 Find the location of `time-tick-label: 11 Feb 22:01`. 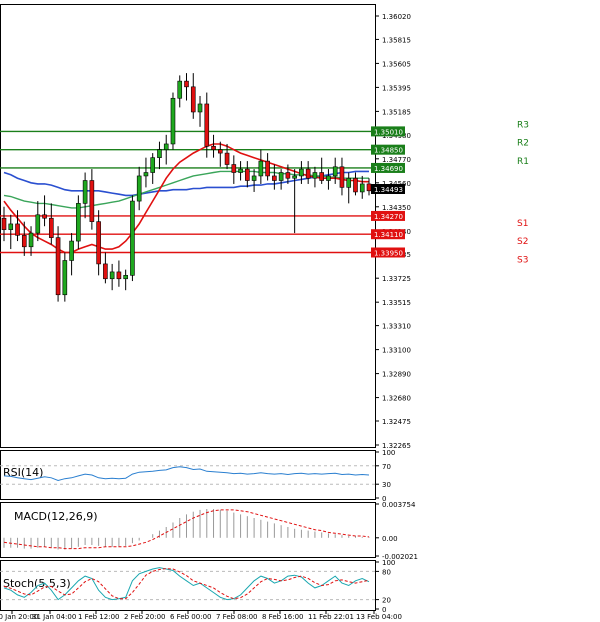

time-tick-label: 11 Feb 22:01 is located at coordinates (331, 617).